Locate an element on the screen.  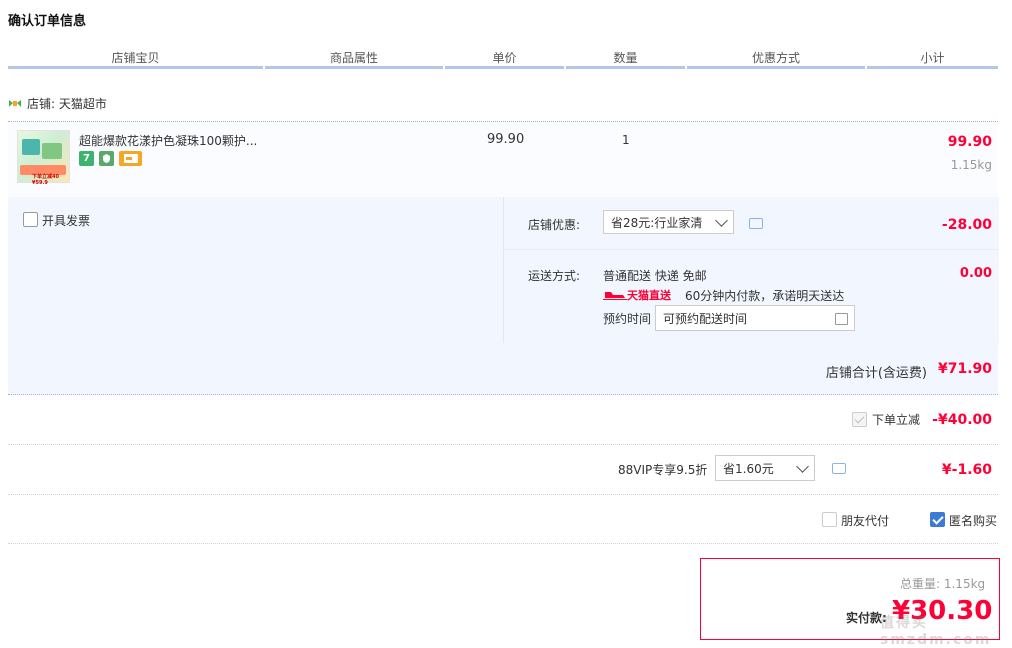
column-header-item: 店铺宝贝 is located at coordinates (135, 58).